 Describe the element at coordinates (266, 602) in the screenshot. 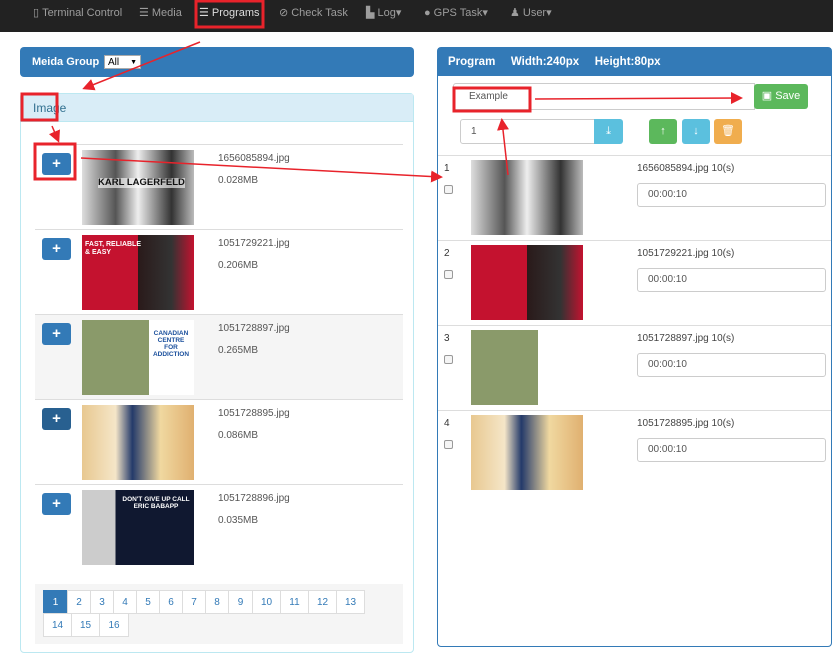

I see `page-10: 10` at that location.